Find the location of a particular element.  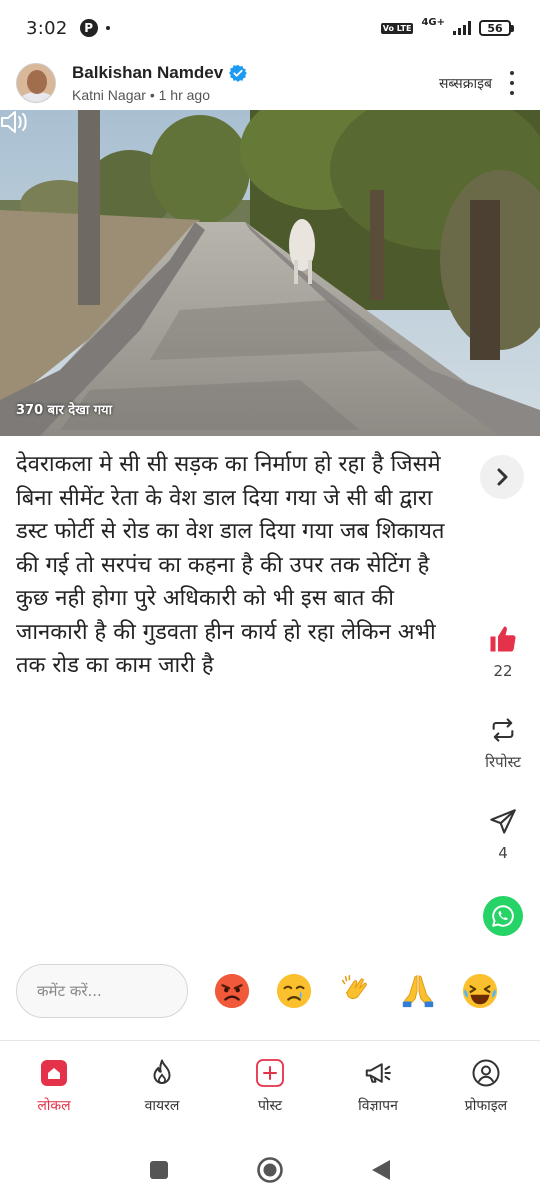

repost-icon is located at coordinates (503, 730).